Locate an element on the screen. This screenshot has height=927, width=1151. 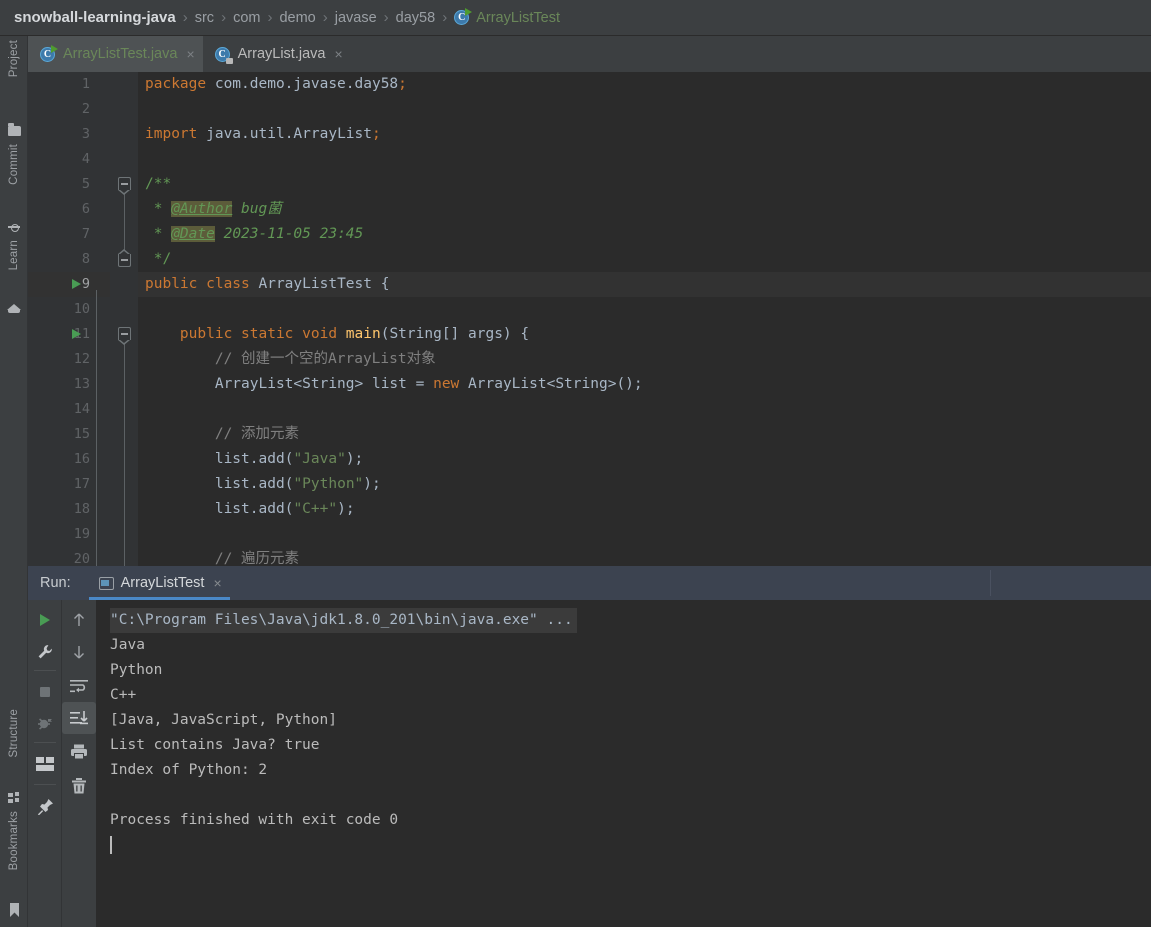
code-token: main is located at coordinates (363, 334).